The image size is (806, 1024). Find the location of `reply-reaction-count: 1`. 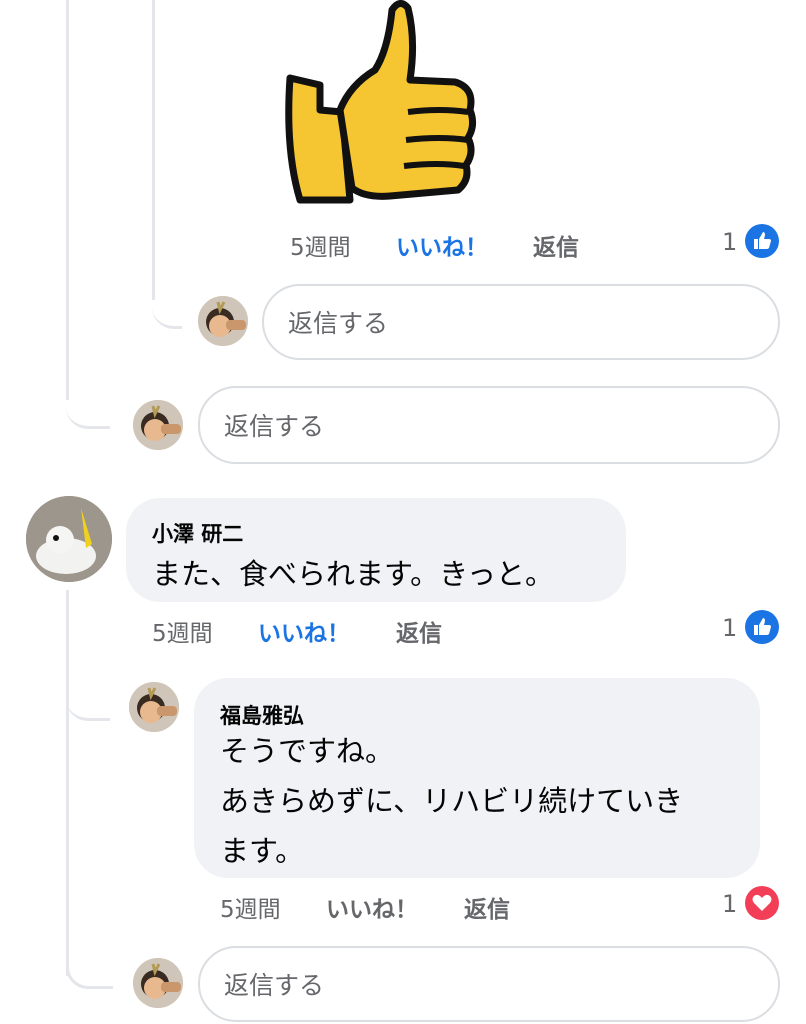

reply-reaction-count: 1 is located at coordinates (729, 904).